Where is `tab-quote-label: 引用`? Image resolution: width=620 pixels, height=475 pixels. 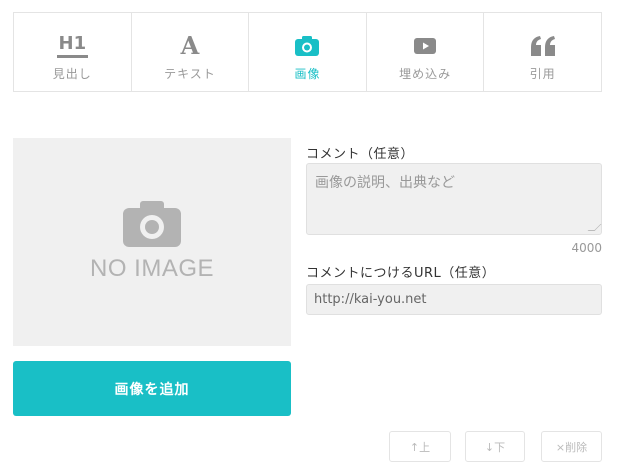 tab-quote-label: 引用 is located at coordinates (542, 74).